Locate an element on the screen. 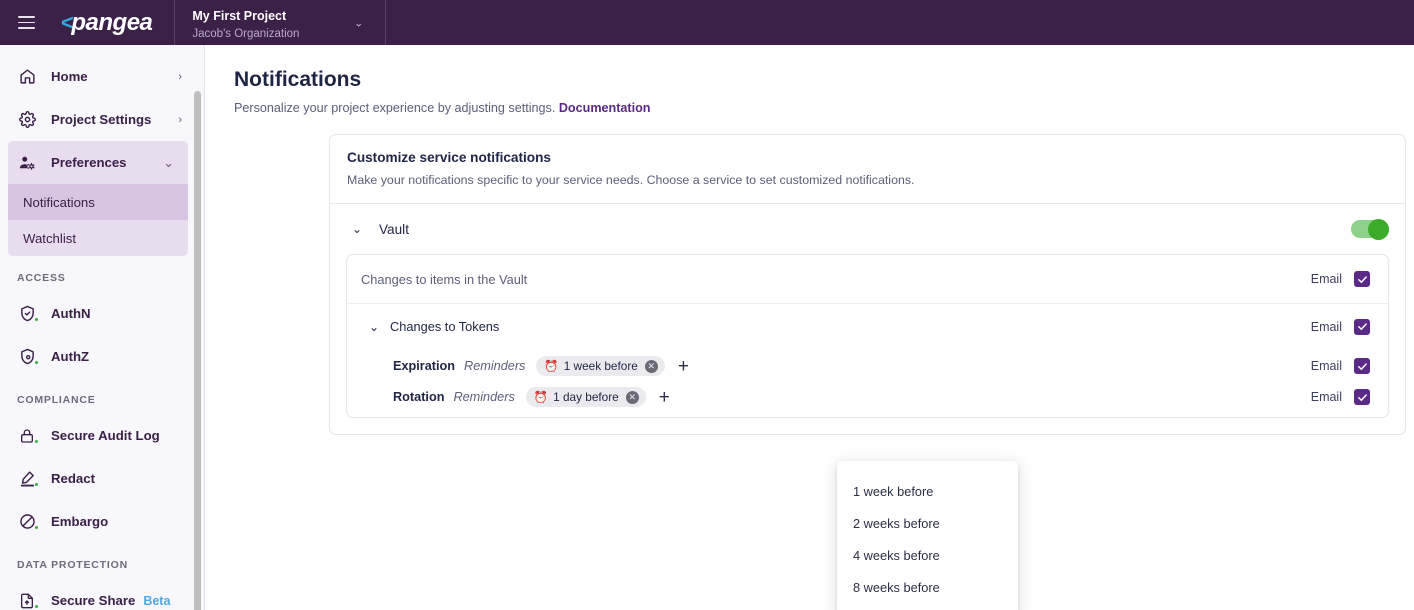 This screenshot has height=610, width=1414. pencil-icon is located at coordinates (27, 478).